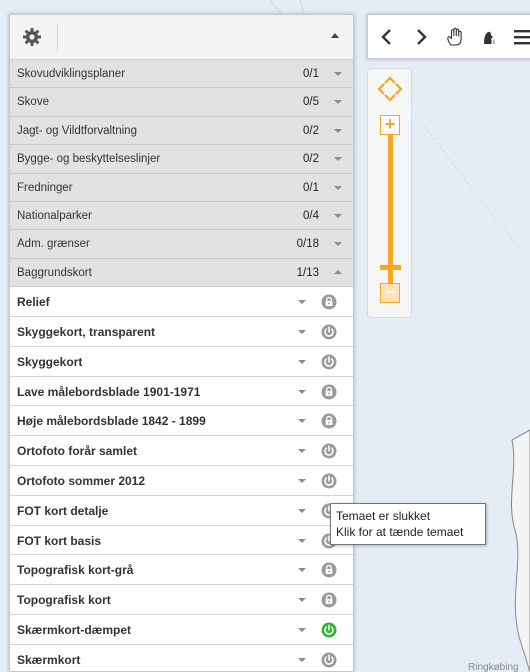  What do you see at coordinates (181, 216) in the screenshot?
I see `group-row-nationalparker: Nationalparker 0/4` at bounding box center [181, 216].